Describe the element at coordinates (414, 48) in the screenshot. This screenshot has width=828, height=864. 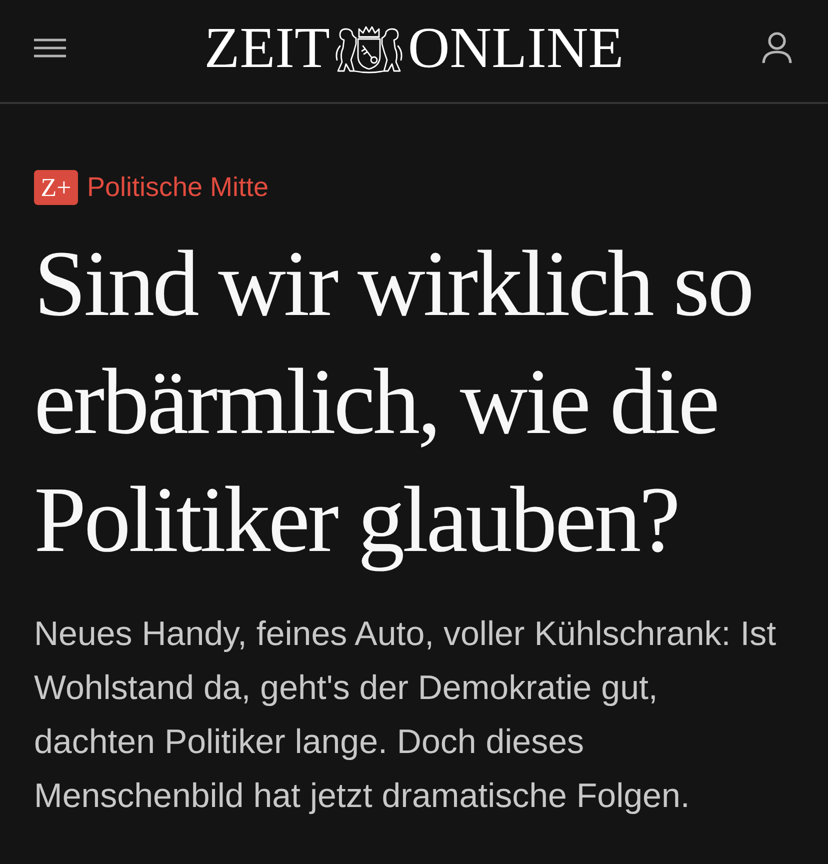
I see `site-logo: ZEIT ONLINE` at that location.